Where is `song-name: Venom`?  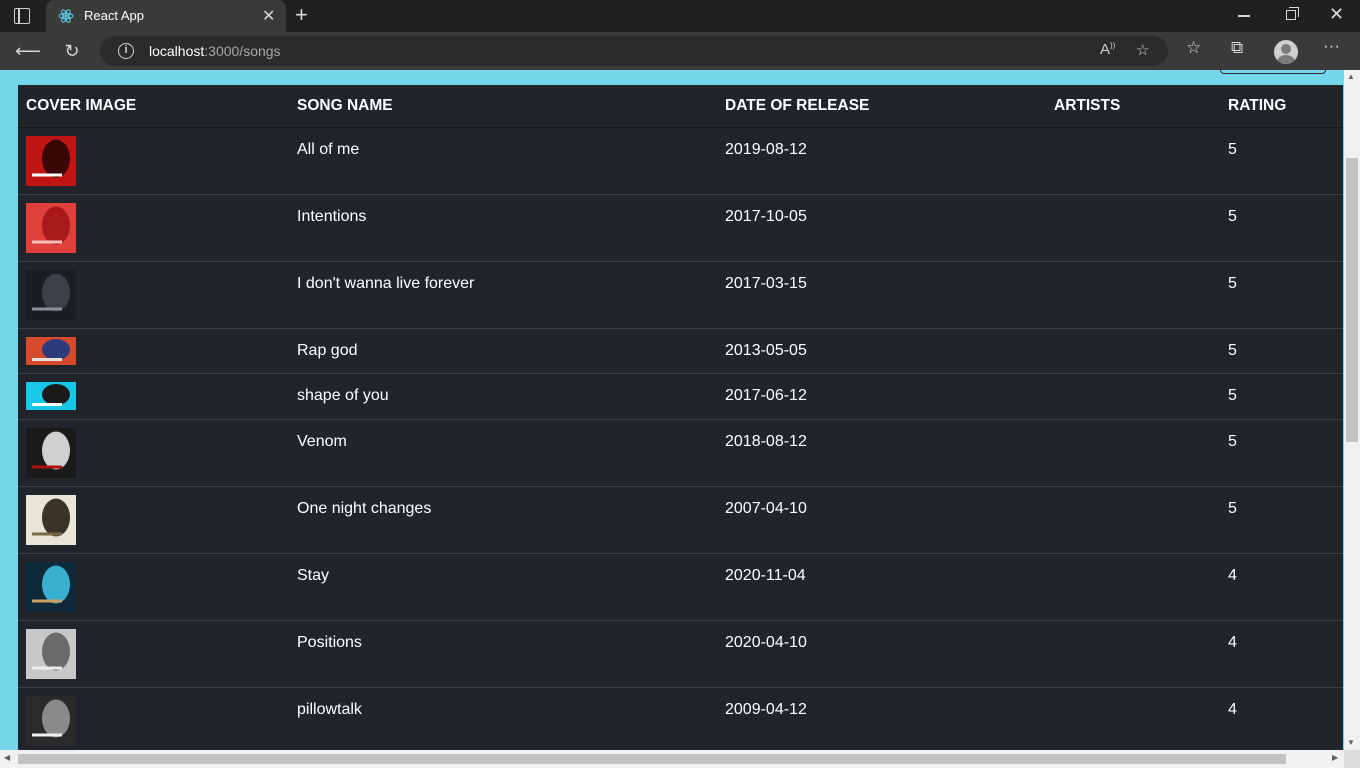
song-name: Venom is located at coordinates (503, 453).